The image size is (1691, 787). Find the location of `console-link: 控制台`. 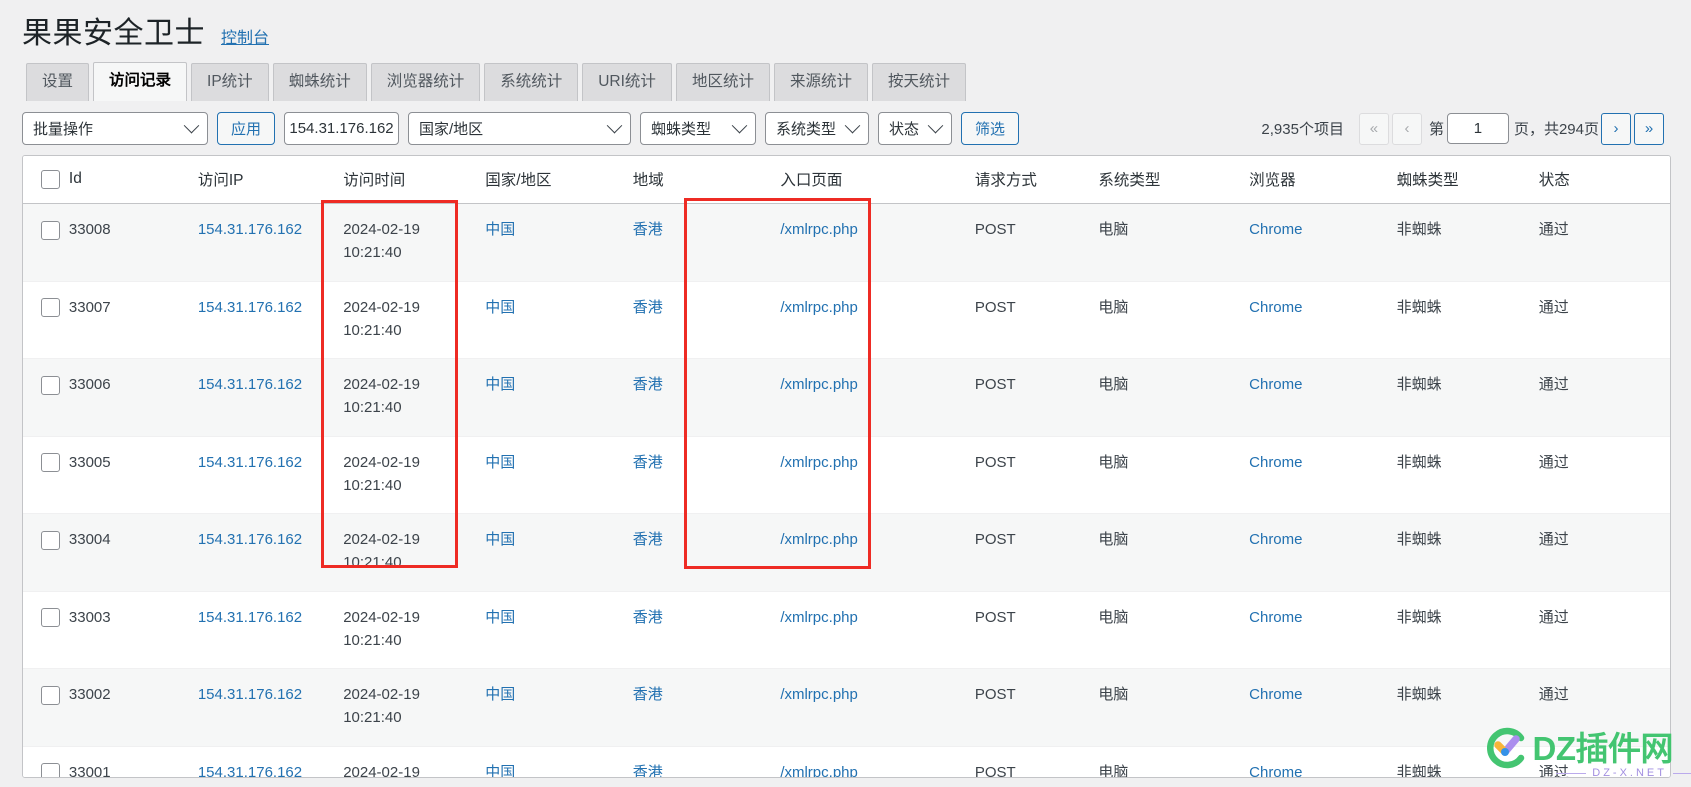

console-link: 控制台 is located at coordinates (245, 36).